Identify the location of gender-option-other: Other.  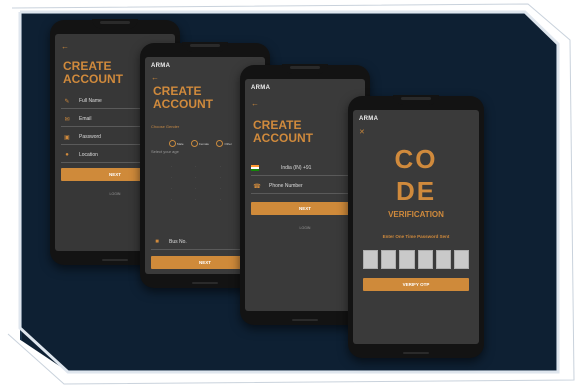
(224, 143).